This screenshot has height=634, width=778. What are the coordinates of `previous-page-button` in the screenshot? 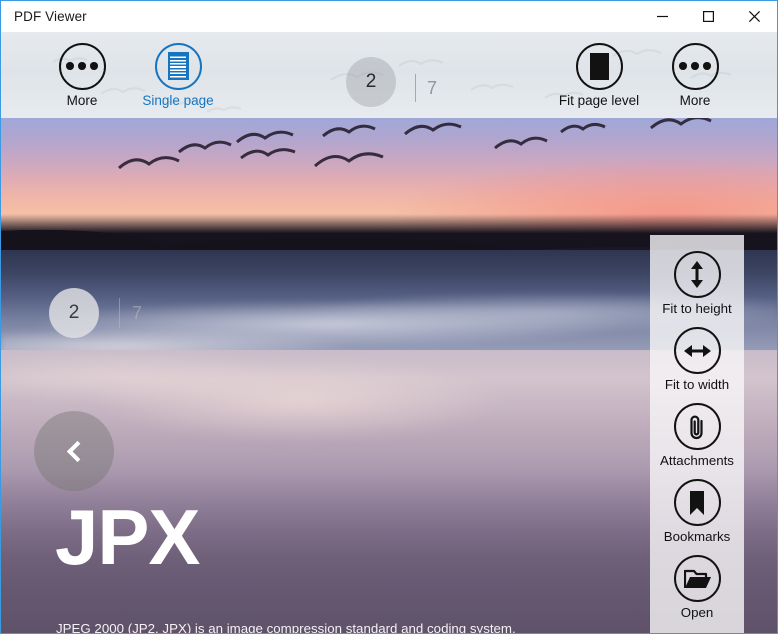 It's located at (74, 451).